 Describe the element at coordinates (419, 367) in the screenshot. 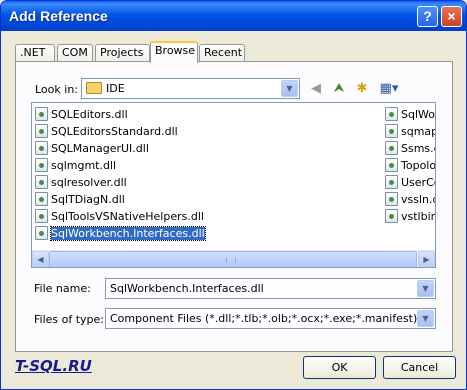

I see `cancel-button: Cancel` at that location.